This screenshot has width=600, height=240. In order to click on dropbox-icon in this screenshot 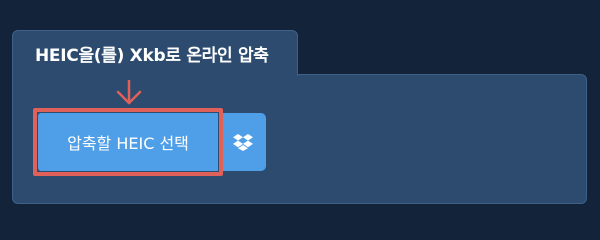, I will do `click(243, 142)`.